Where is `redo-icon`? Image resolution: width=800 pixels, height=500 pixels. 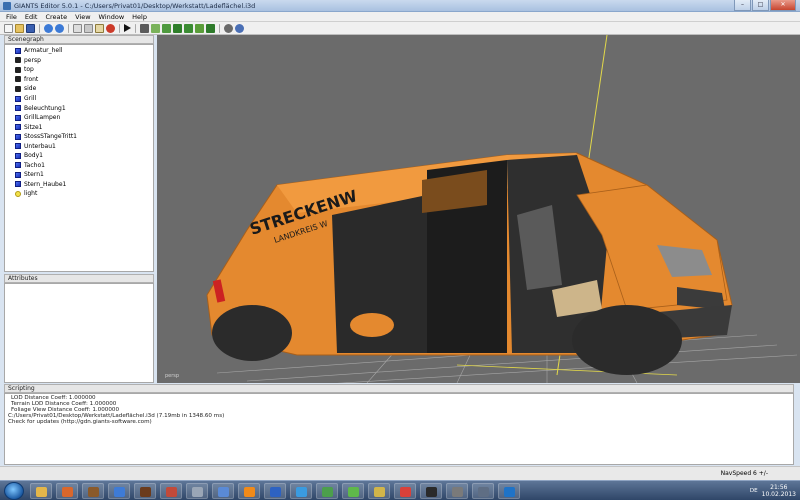 redo-icon is located at coordinates (59, 28).